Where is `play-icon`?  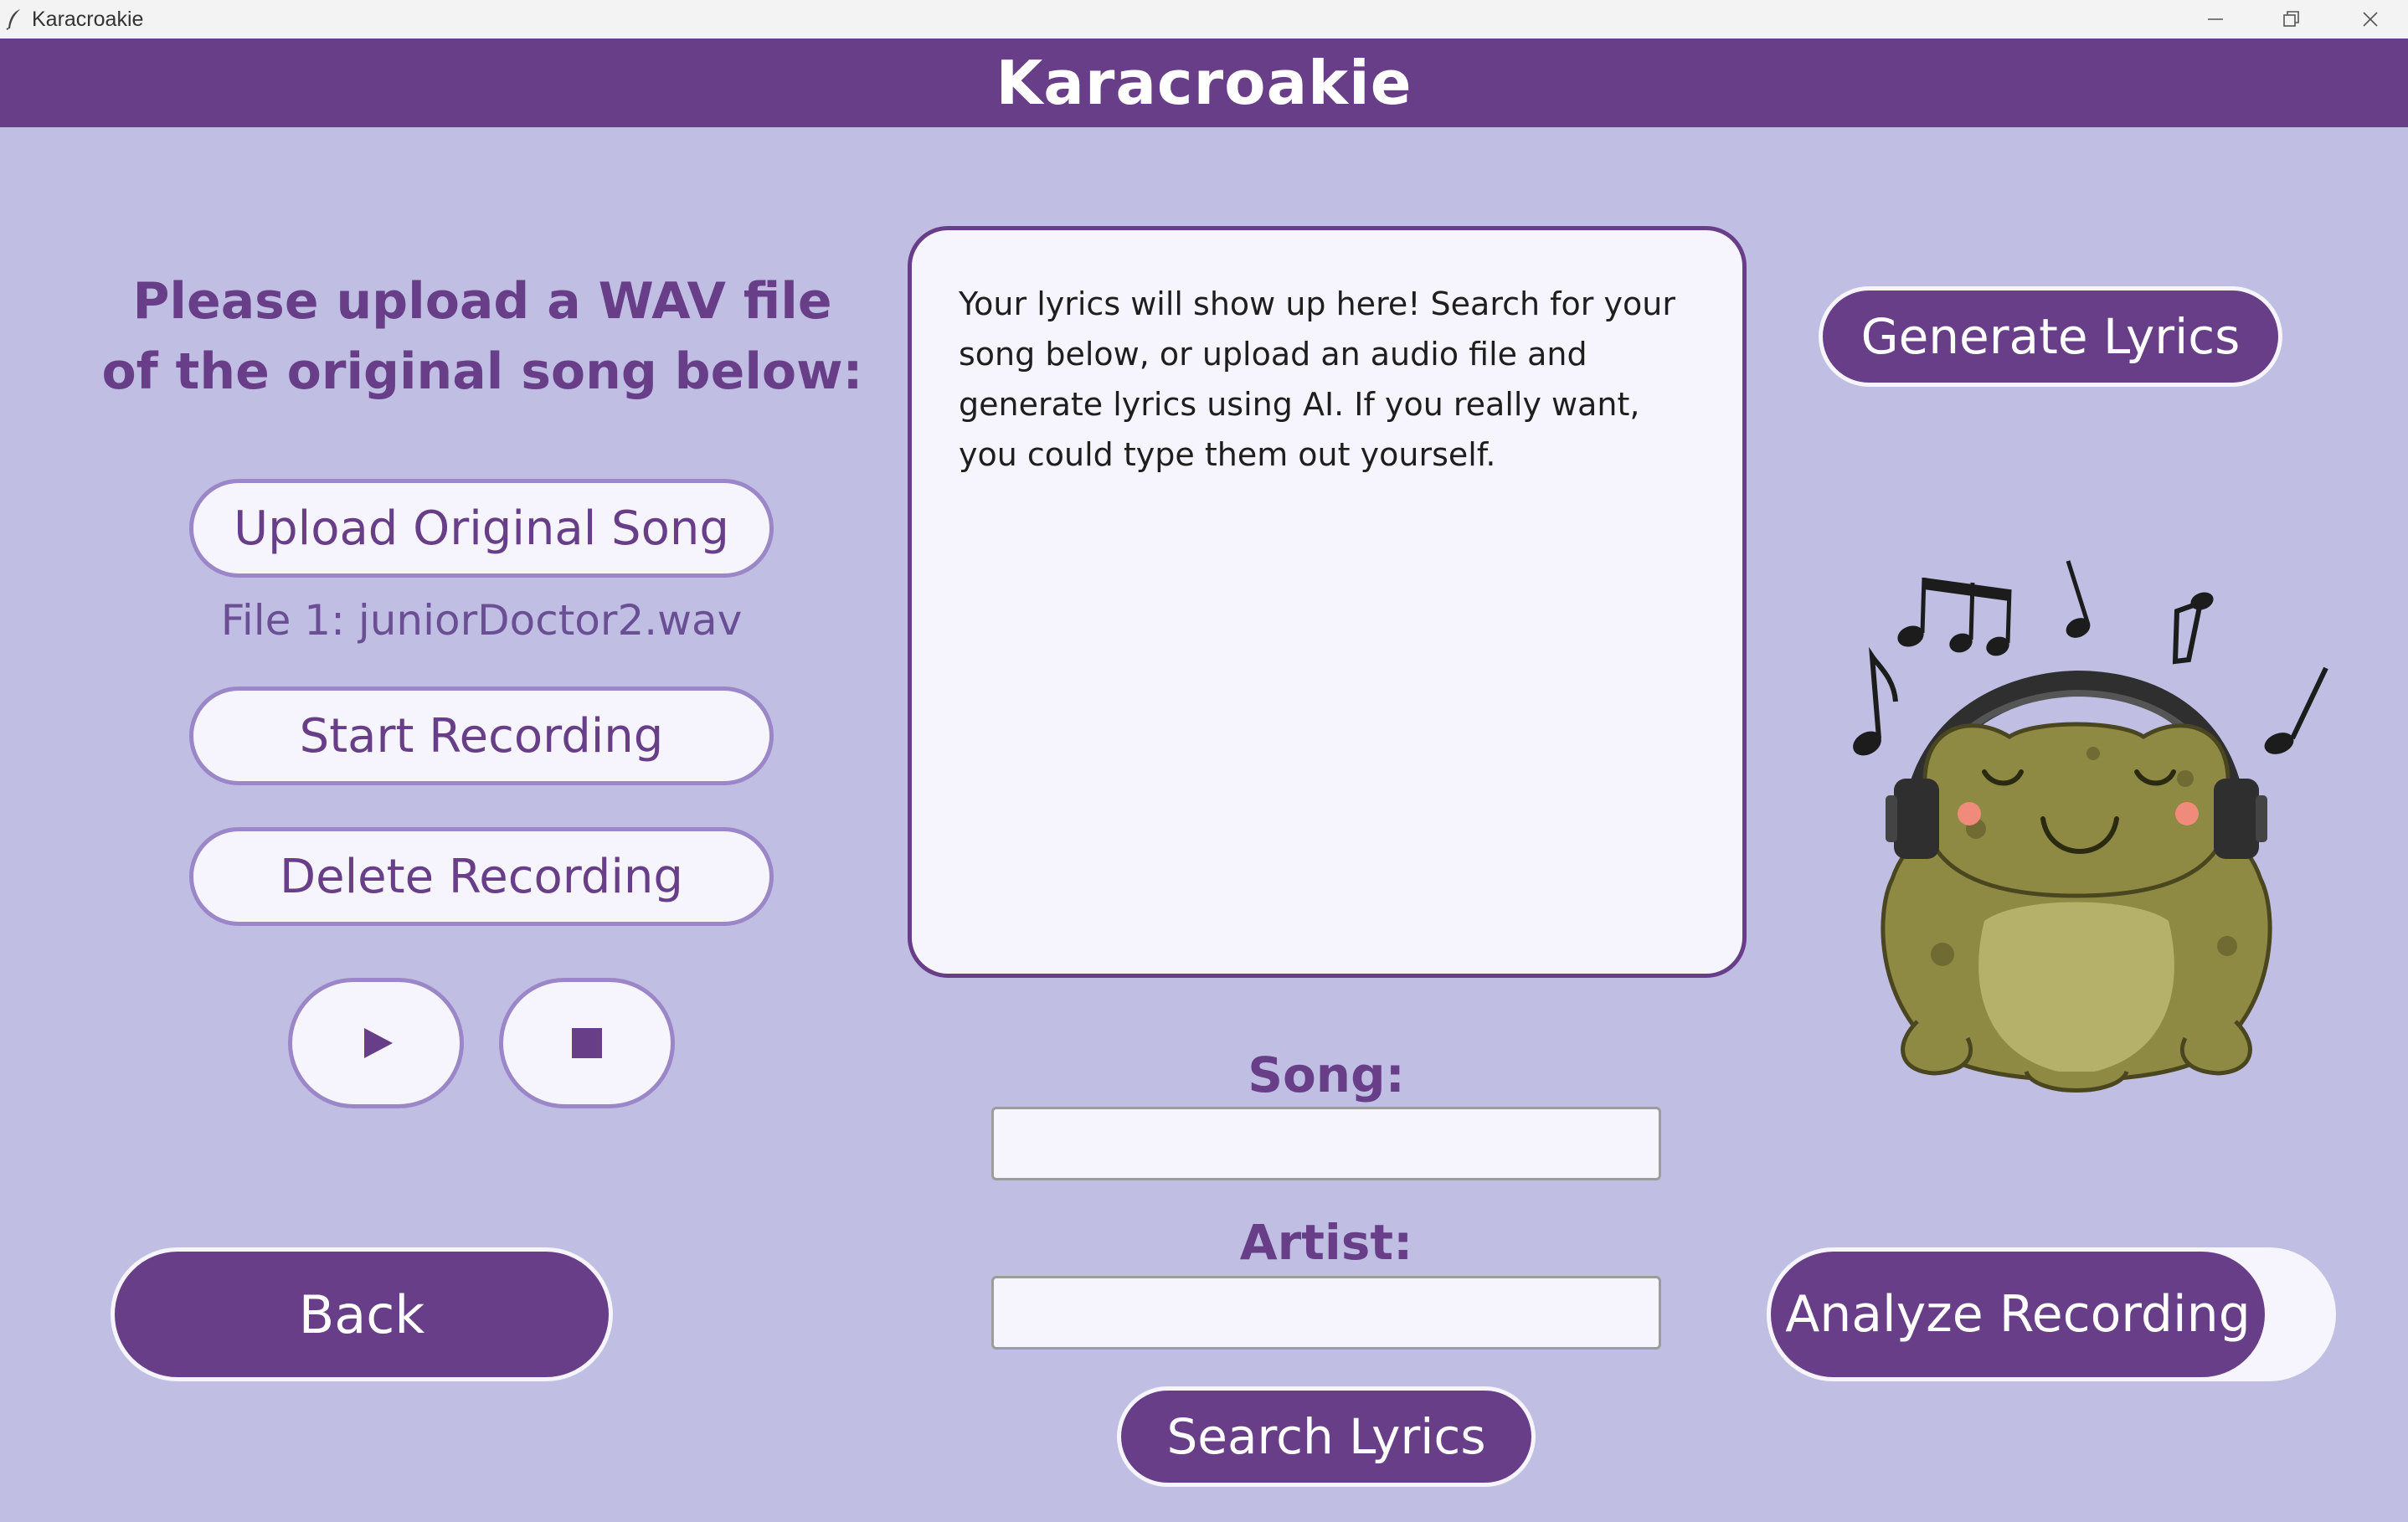 play-icon is located at coordinates (378, 1043).